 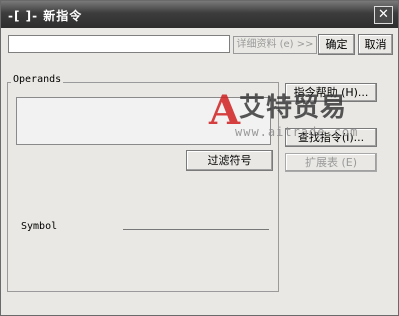 What do you see at coordinates (275, 45) in the screenshot?
I see `detail-button: 详细资料 (e) >>` at bounding box center [275, 45].